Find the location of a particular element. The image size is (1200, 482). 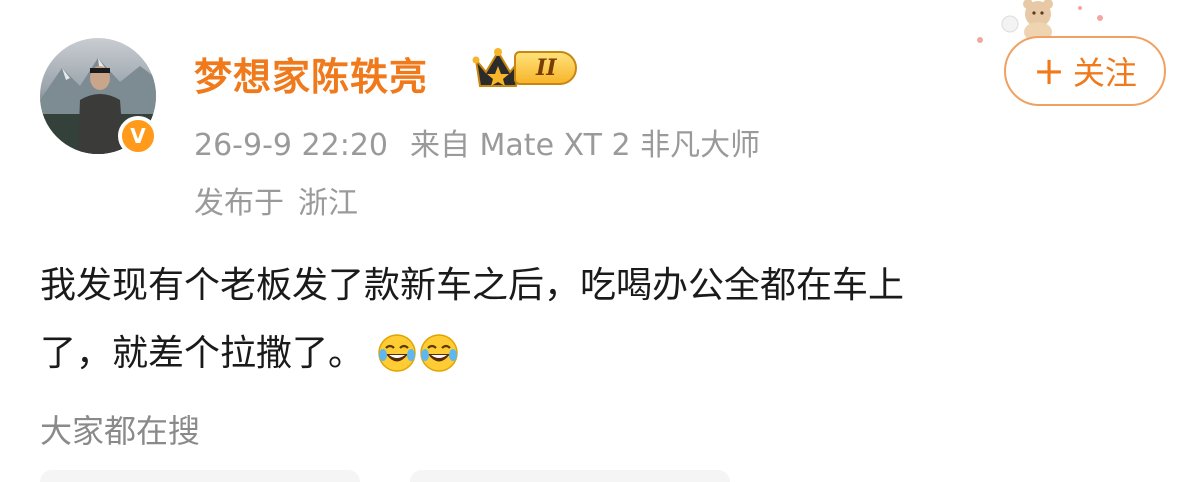

post-text-line-1: 我发现有个老板发了款新车之后，吃喝办公全都在车上 is located at coordinates (472, 285).